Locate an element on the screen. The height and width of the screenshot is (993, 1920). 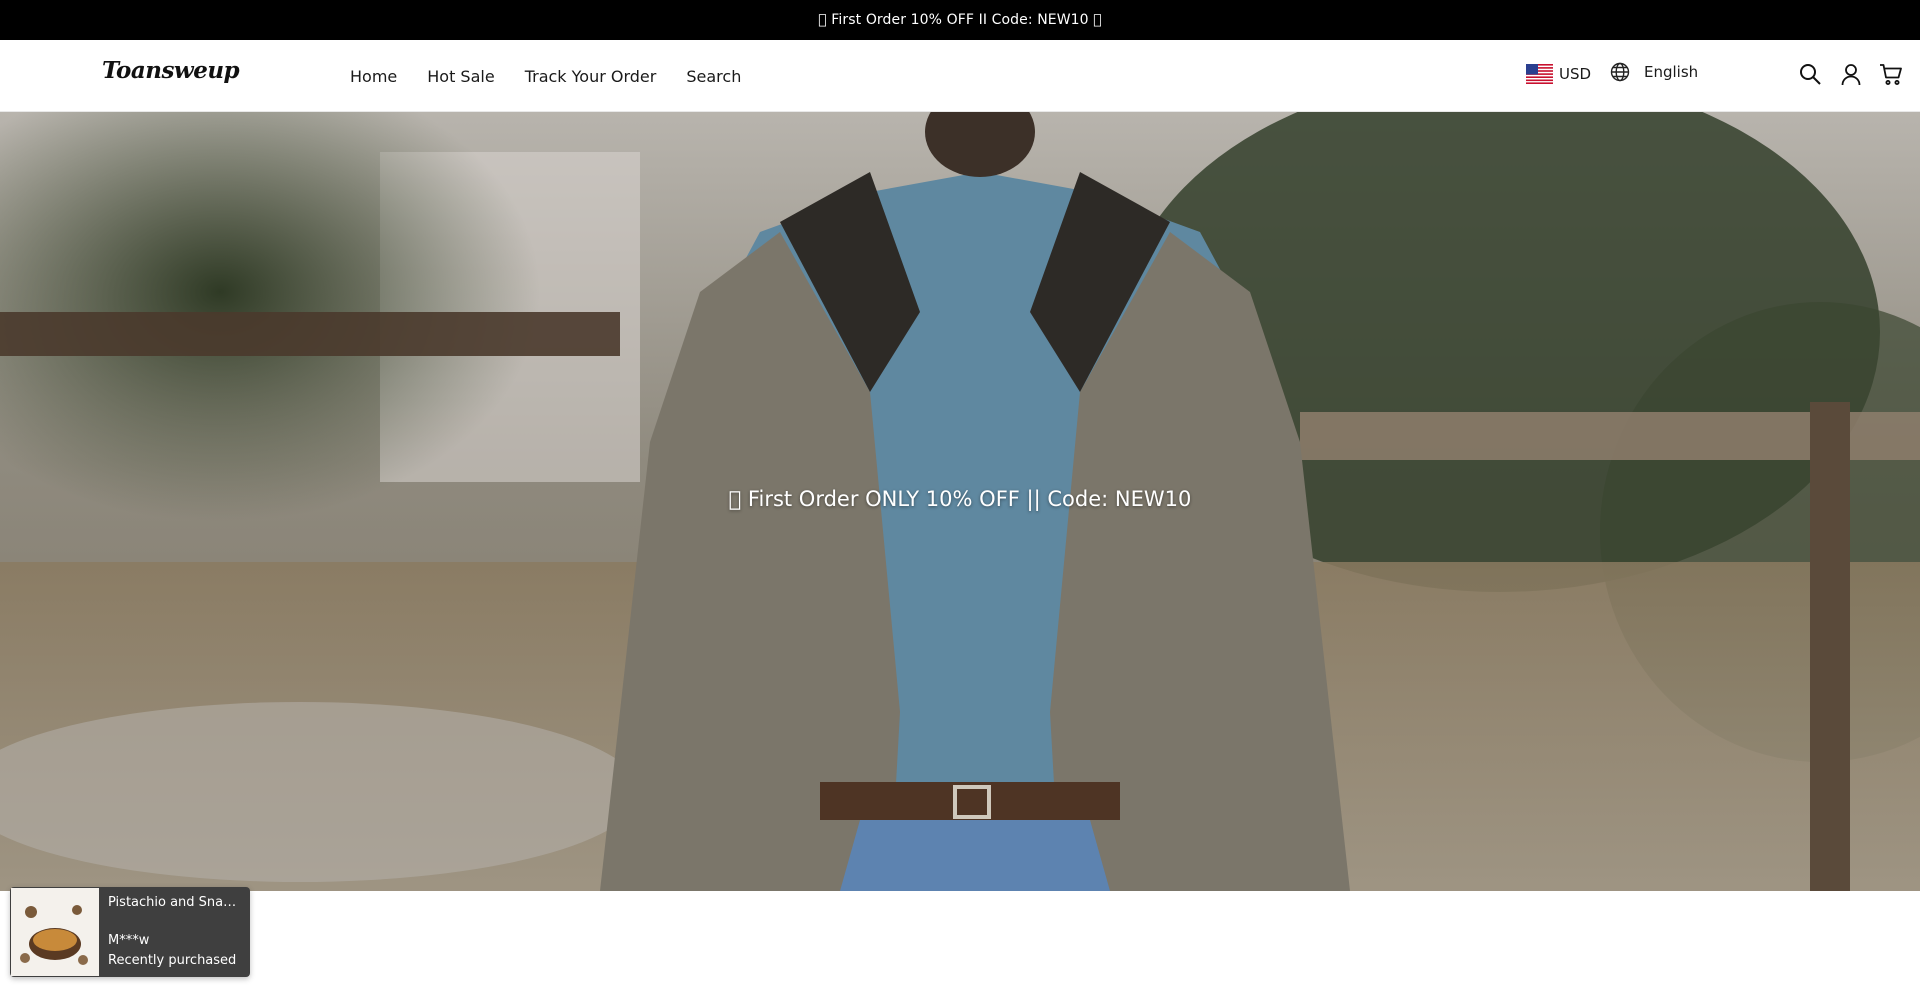
cart-icon is located at coordinates (1892, 75).